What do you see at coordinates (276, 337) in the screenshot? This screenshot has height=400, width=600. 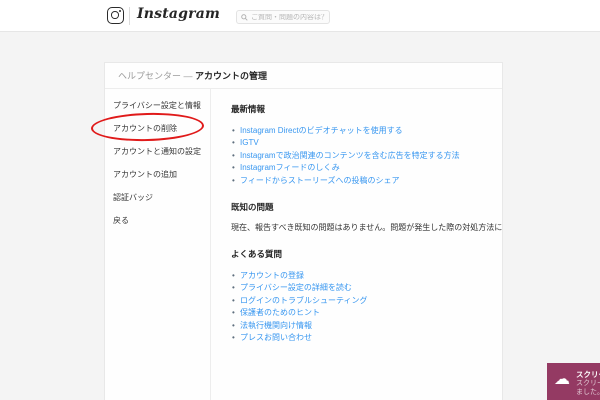 I see `faq-link-item-link: プレスお問い合わせ` at bounding box center [276, 337].